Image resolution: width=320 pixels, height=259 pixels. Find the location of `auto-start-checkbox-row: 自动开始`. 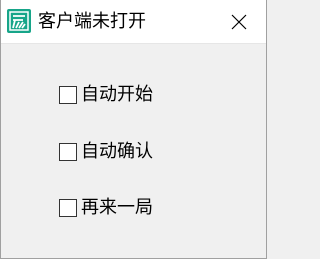

auto-start-checkbox-row: 自动开始 is located at coordinates (106, 95).